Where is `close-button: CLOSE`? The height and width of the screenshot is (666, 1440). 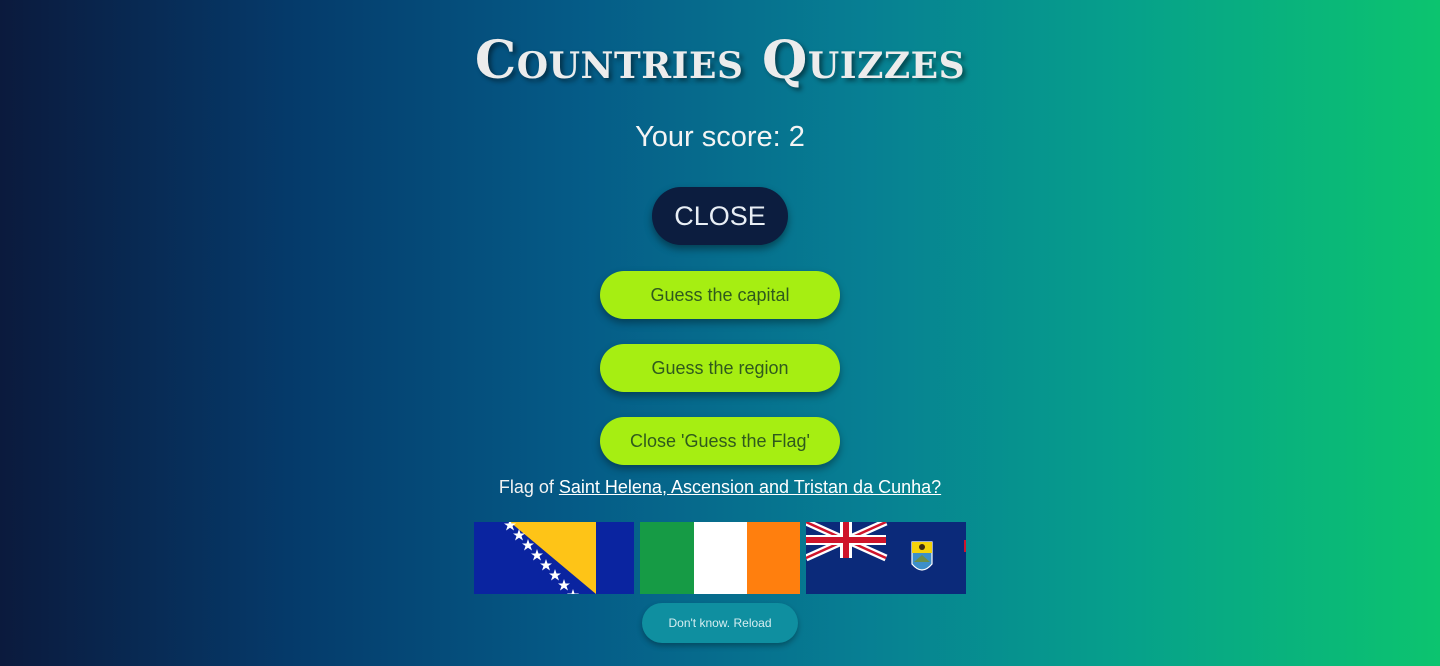 close-button: CLOSE is located at coordinates (720, 216).